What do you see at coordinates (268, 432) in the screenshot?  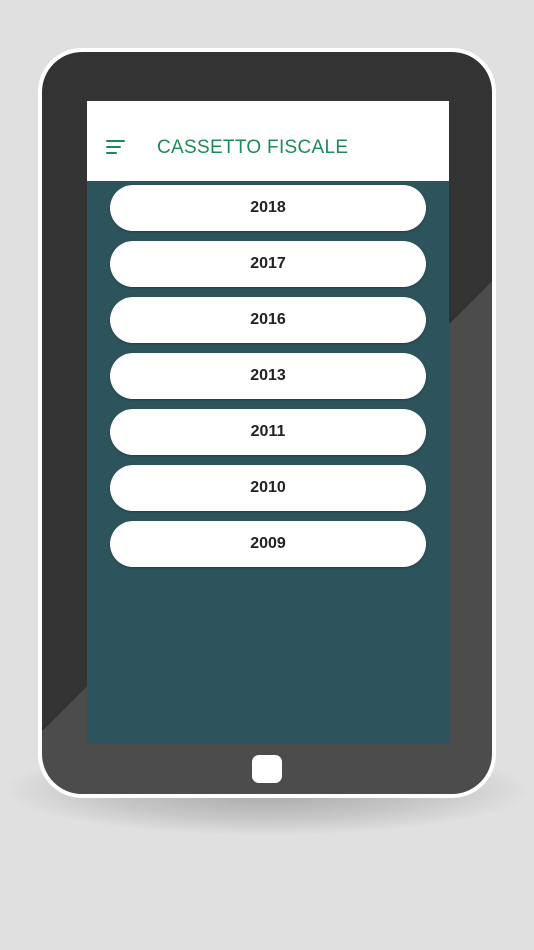 I see `year-button-2011: 2011` at bounding box center [268, 432].